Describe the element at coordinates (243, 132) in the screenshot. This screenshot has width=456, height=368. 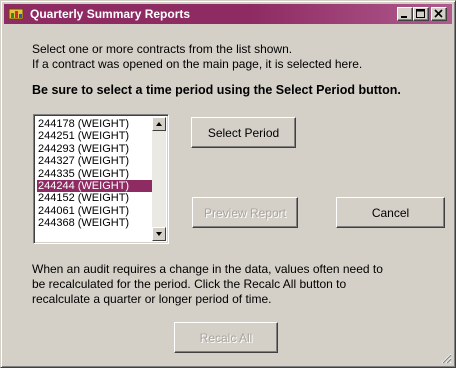
I see `select-period-button: Select Period` at that location.